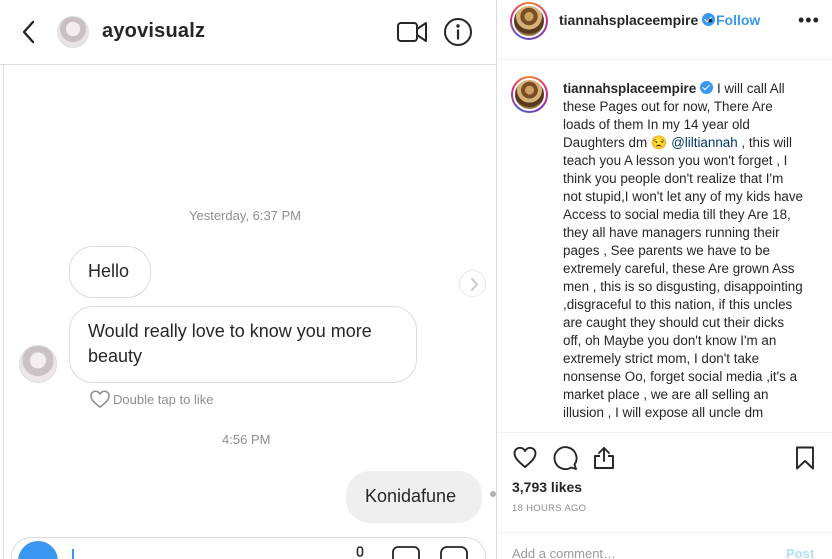 This screenshot has width=832, height=559. What do you see at coordinates (153, 31) in the screenshot?
I see `contact-username: ayovisualz` at bounding box center [153, 31].